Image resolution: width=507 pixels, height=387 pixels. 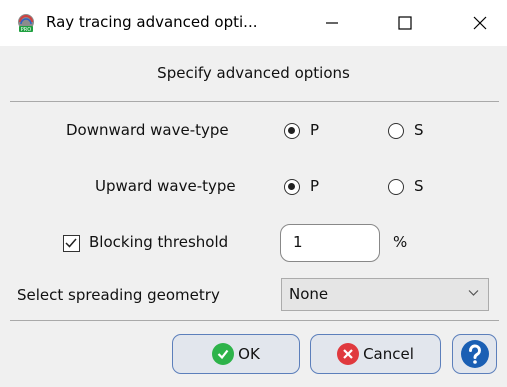 What do you see at coordinates (249, 354) in the screenshot?
I see `ok-button-label: OK` at bounding box center [249, 354].